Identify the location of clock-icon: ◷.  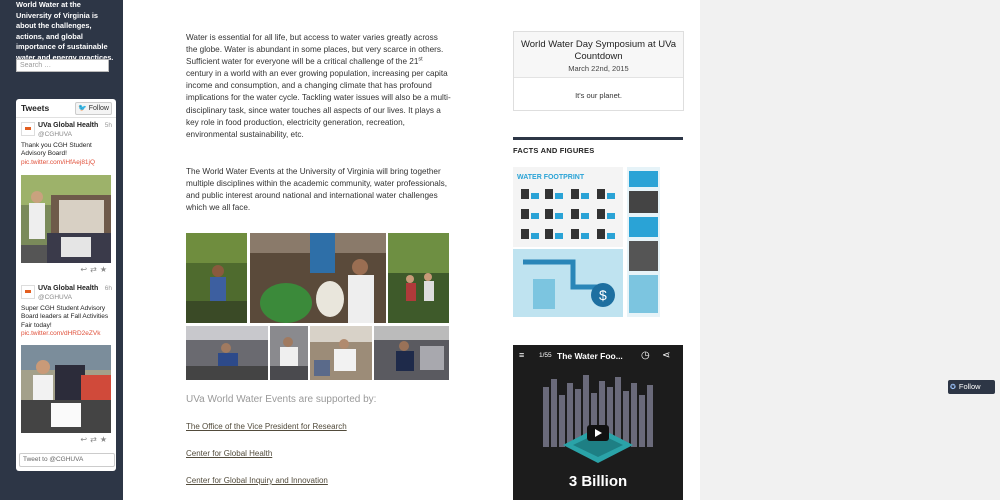
(645, 355).